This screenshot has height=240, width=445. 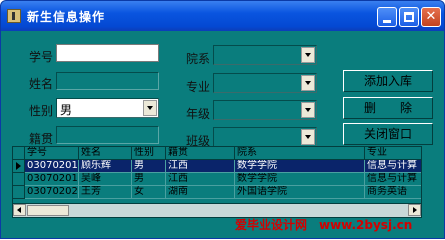 I want to click on close-window-button: 关闭窗口, so click(x=388, y=134).